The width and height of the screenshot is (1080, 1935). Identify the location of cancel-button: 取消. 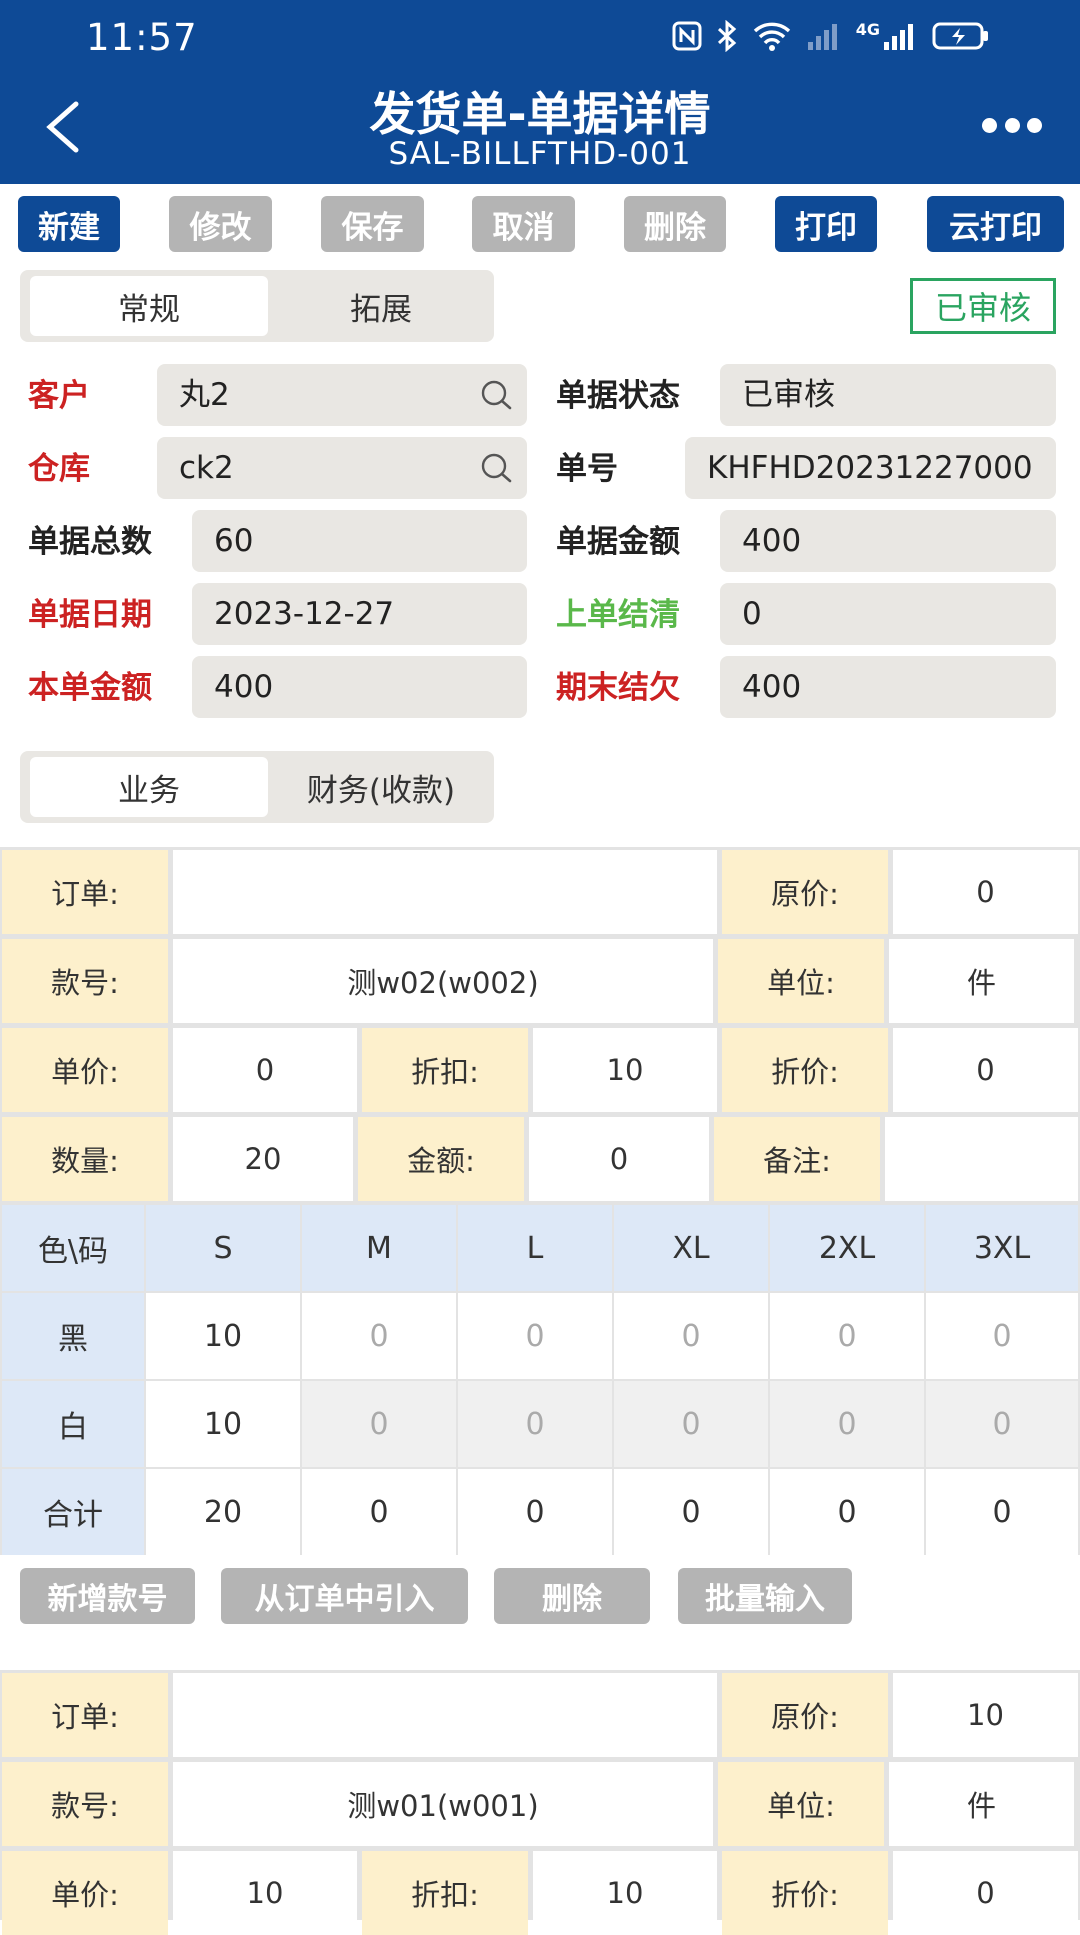
(523, 224).